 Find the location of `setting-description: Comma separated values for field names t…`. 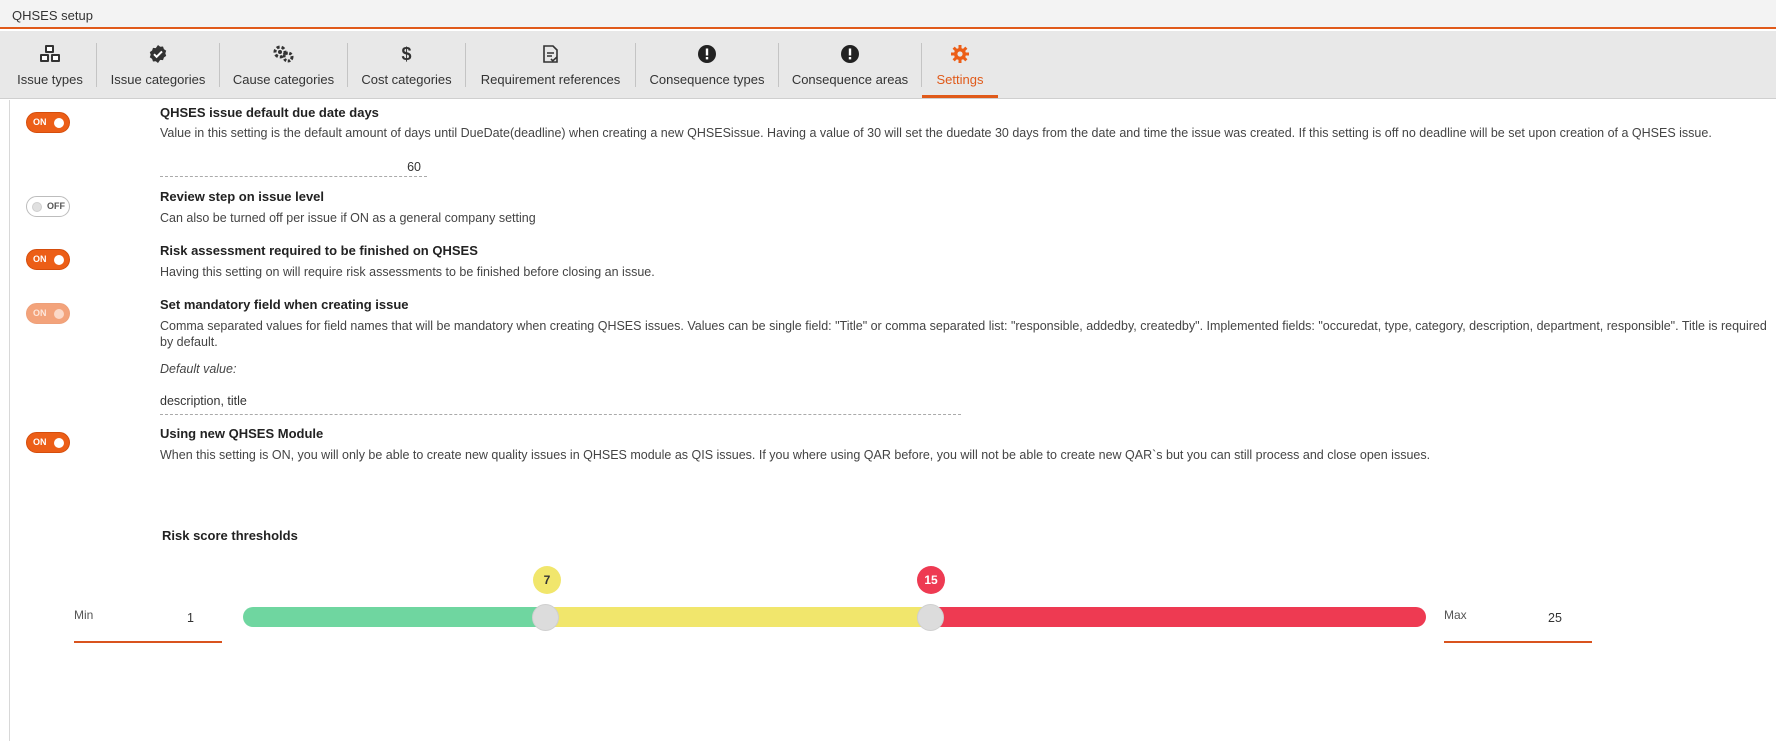

setting-description: Comma separated values for field names t… is located at coordinates (963, 334).